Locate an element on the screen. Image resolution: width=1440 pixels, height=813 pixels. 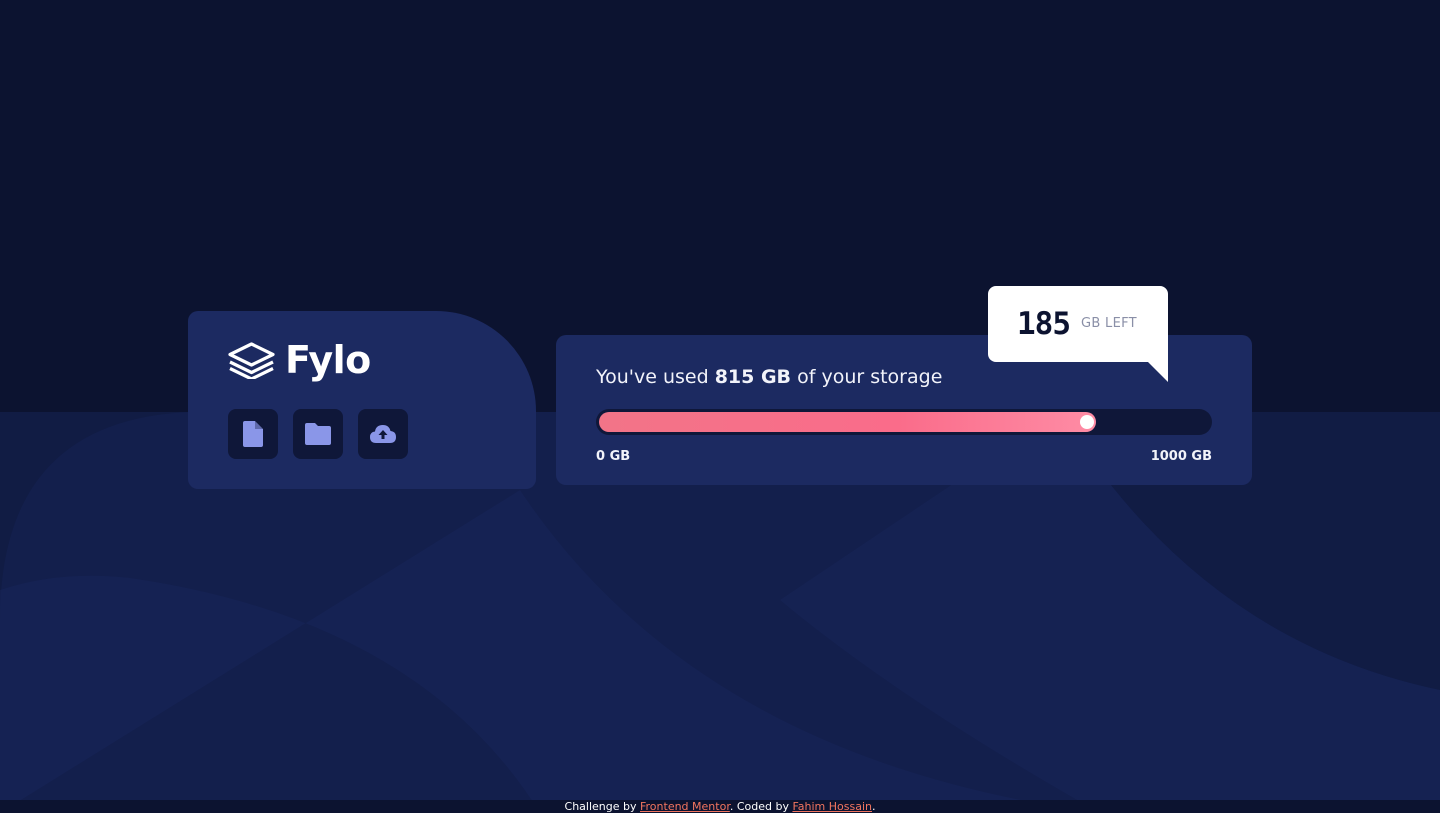
storage-progress-fill is located at coordinates (847, 422).